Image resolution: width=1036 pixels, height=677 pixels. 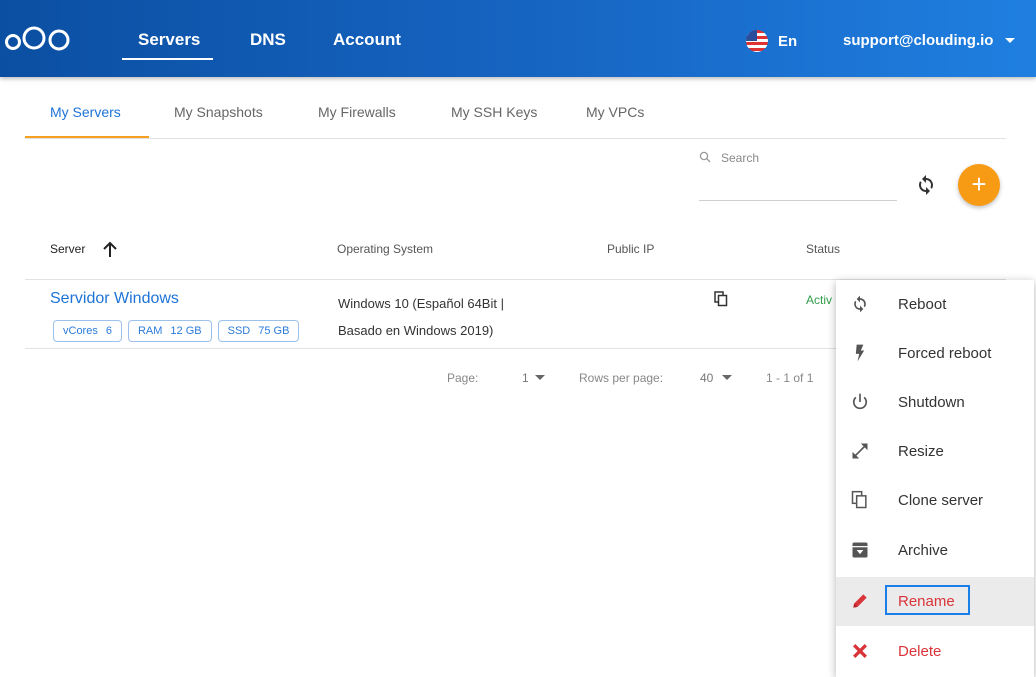 I want to click on reboot-icon, so click(x=860, y=304).